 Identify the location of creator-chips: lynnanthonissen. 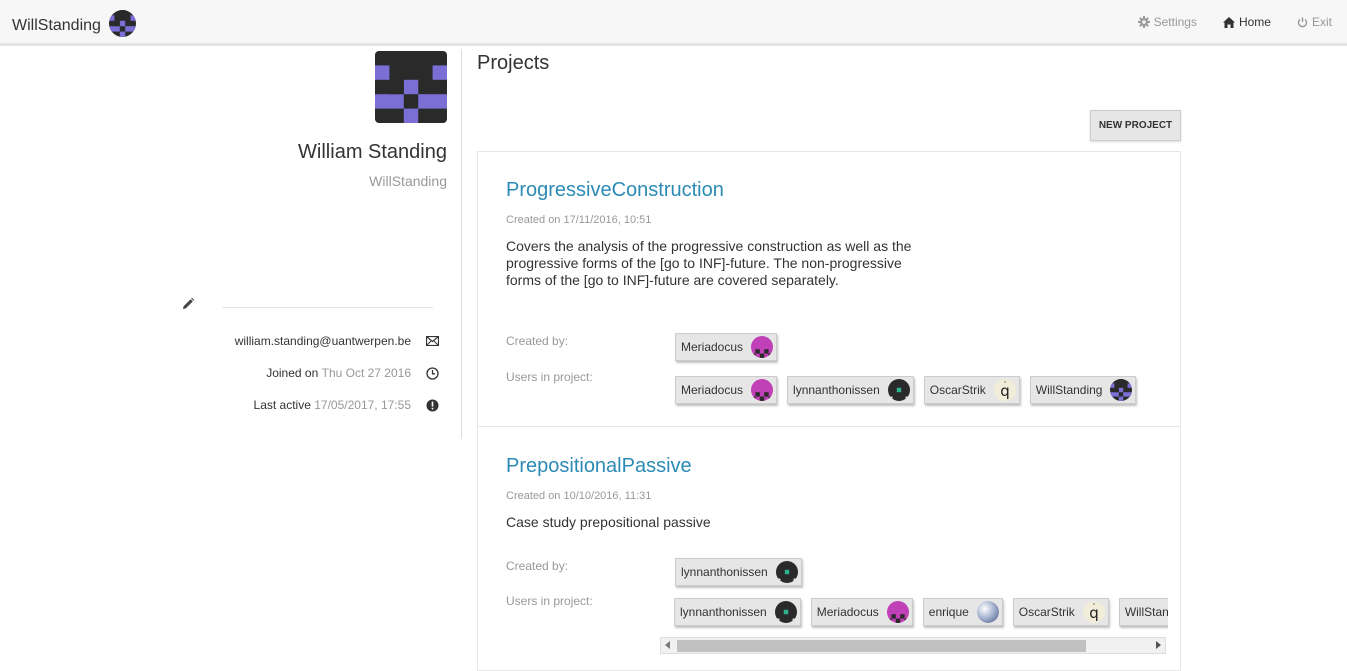
(743, 572).